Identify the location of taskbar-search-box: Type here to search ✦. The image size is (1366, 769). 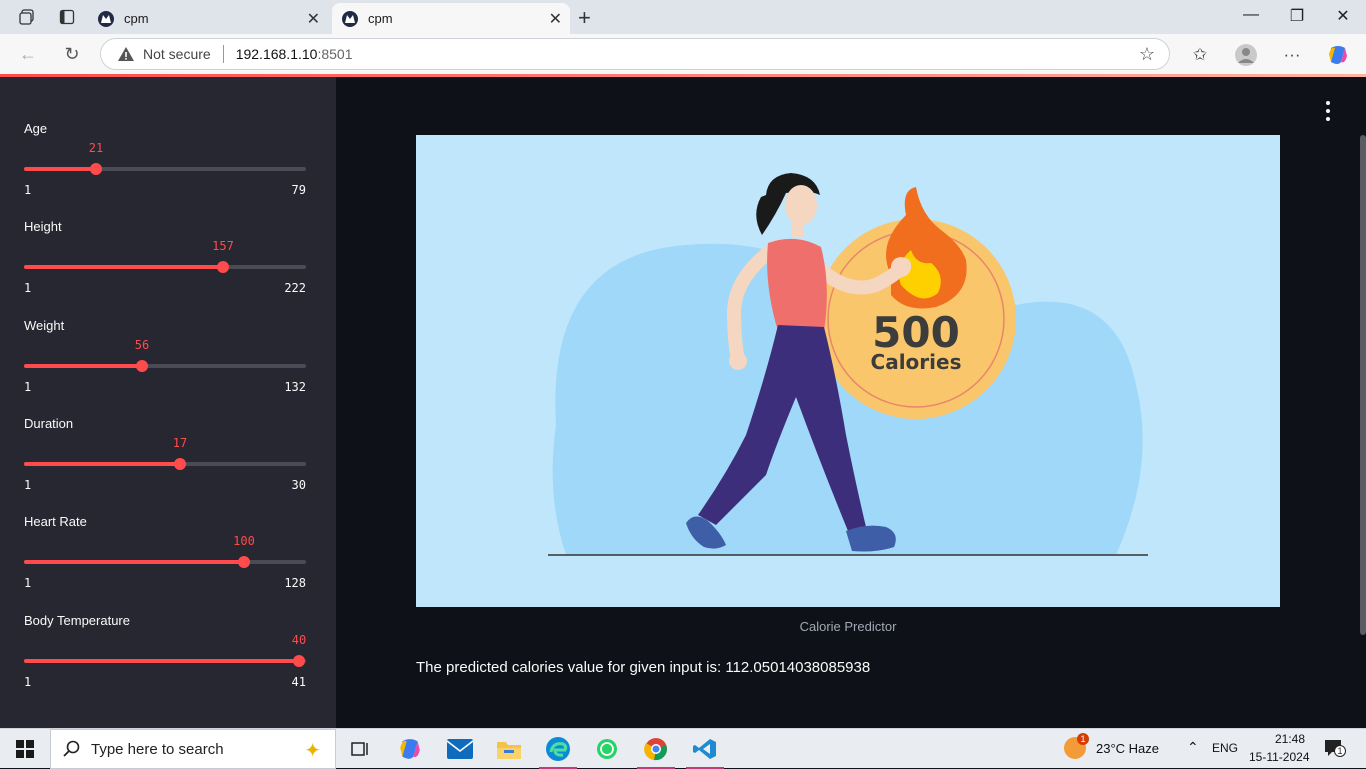
(193, 749).